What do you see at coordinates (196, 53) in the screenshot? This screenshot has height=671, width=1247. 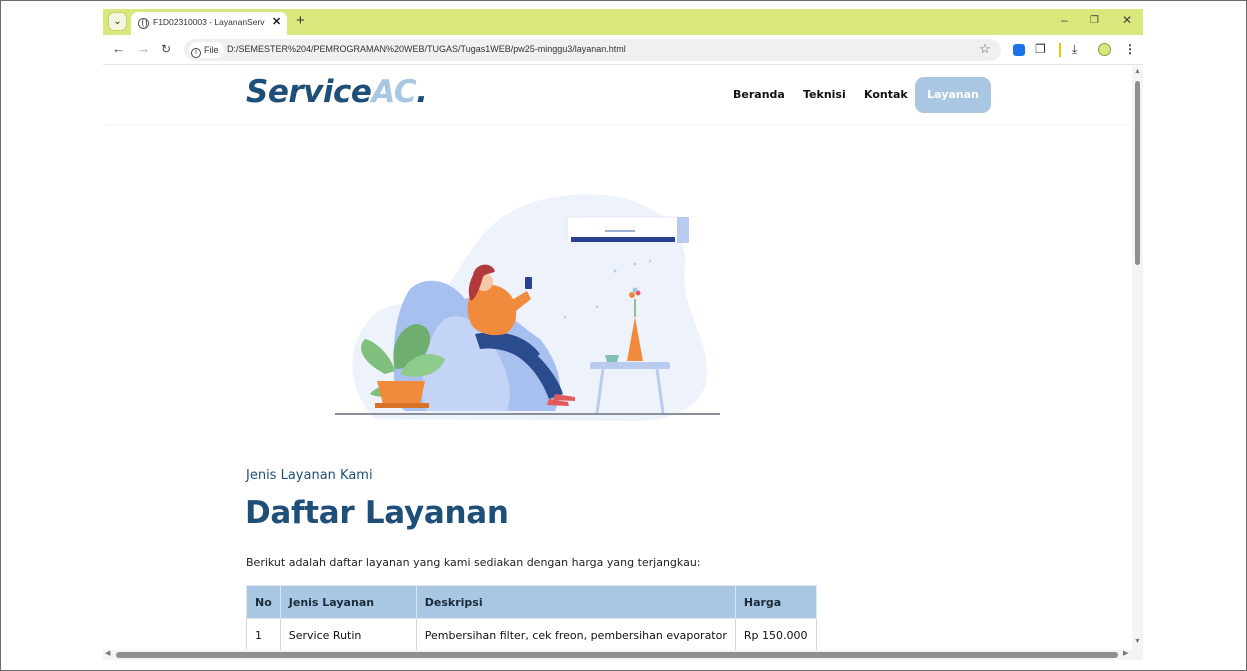 I see `info-icon: i` at bounding box center [196, 53].